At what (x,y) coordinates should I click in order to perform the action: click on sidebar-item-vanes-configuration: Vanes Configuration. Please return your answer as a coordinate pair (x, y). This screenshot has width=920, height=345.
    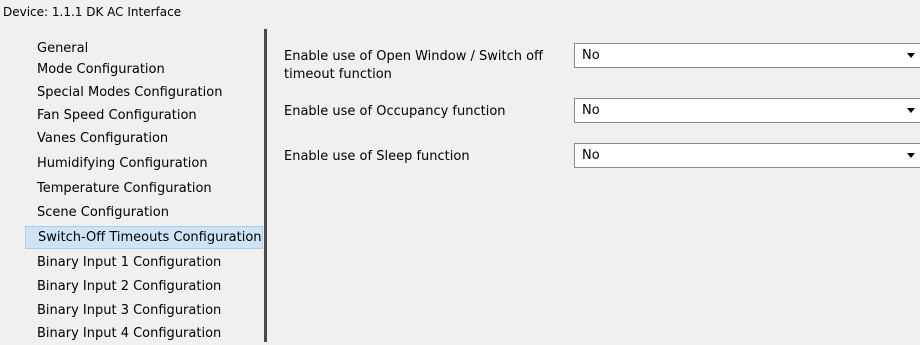
    Looking at the image, I should click on (96, 138).